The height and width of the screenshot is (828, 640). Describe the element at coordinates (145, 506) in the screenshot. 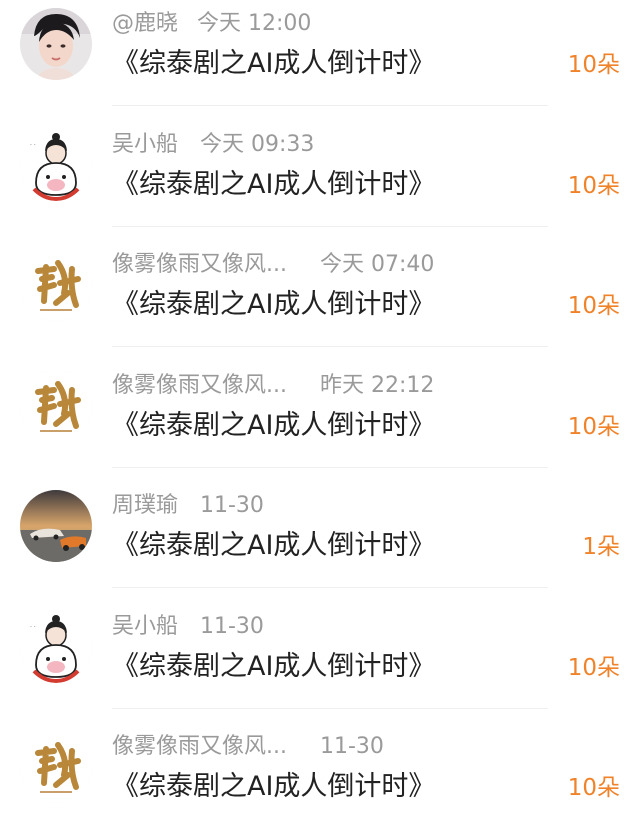

I see `user-name: 周璞瑜` at that location.